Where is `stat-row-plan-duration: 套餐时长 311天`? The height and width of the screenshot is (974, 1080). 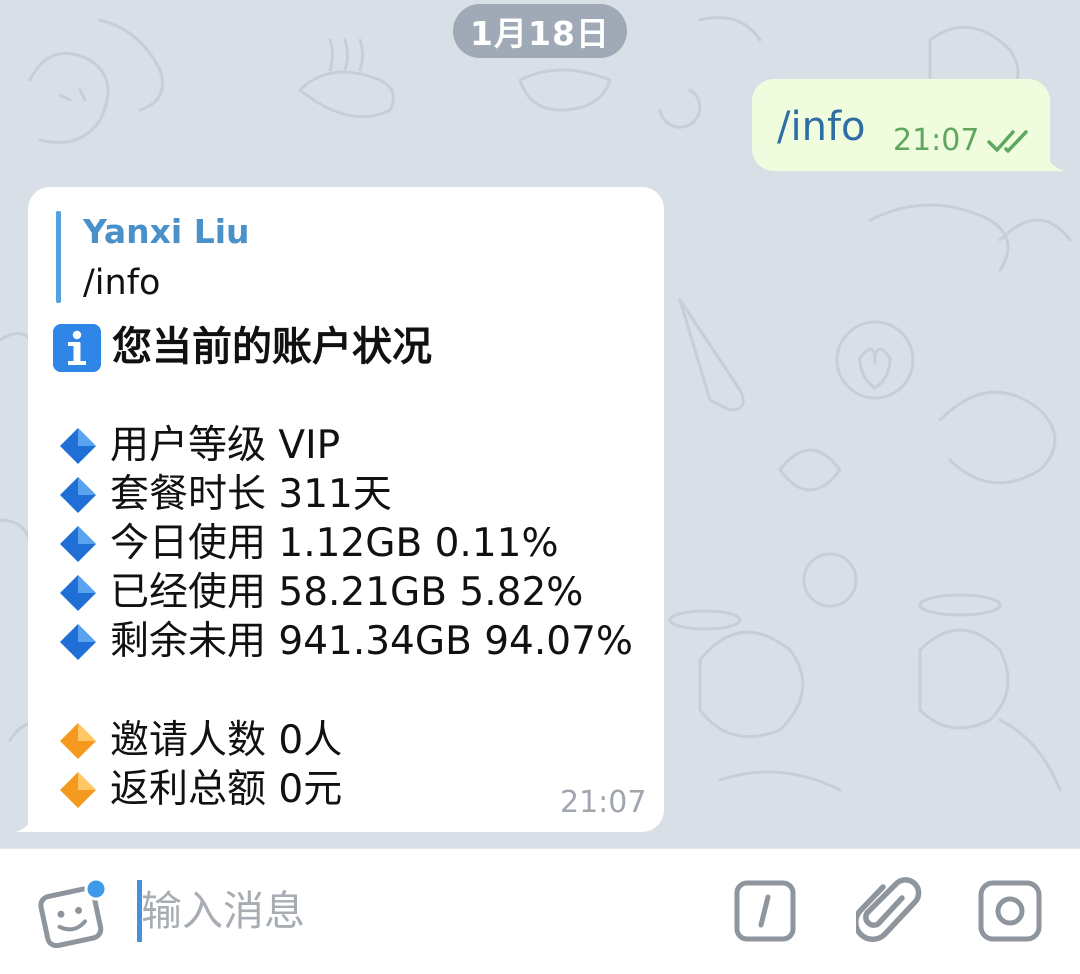
stat-row-plan-duration: 套餐时长 311天 is located at coordinates (225, 495).